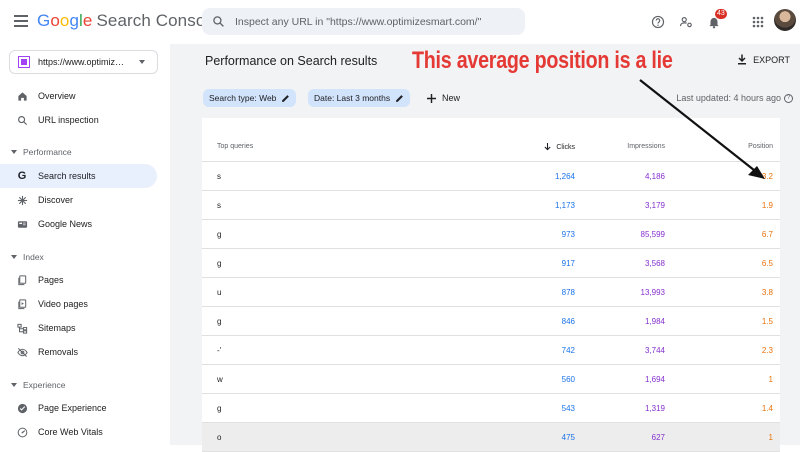 The height and width of the screenshot is (452, 800). I want to click on impressions-cell: 1,319, so click(654, 408).